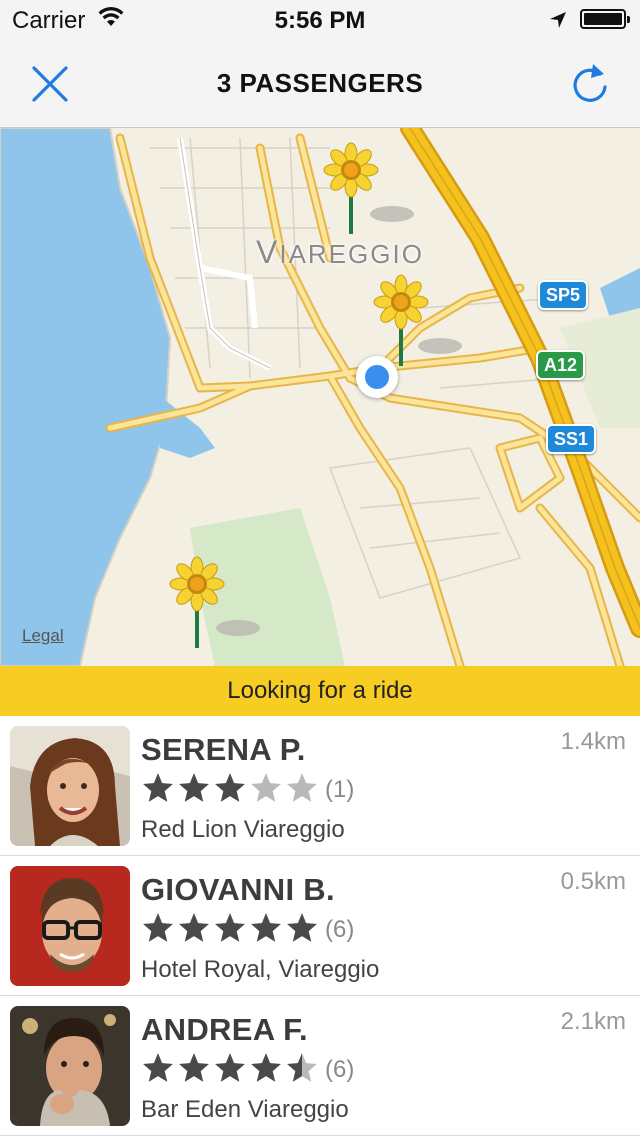 The image size is (640, 1136). Describe the element at coordinates (571, 439) in the screenshot. I see `road-shield-ss1: SS1` at that location.